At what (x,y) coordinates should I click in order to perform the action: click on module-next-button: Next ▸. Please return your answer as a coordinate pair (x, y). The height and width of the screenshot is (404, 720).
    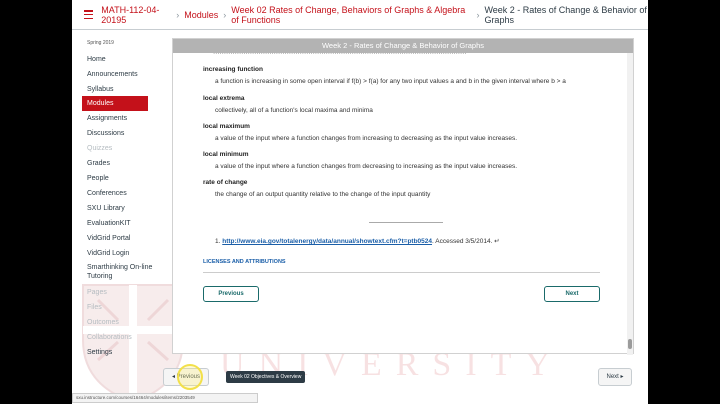
    Looking at the image, I should click on (615, 377).